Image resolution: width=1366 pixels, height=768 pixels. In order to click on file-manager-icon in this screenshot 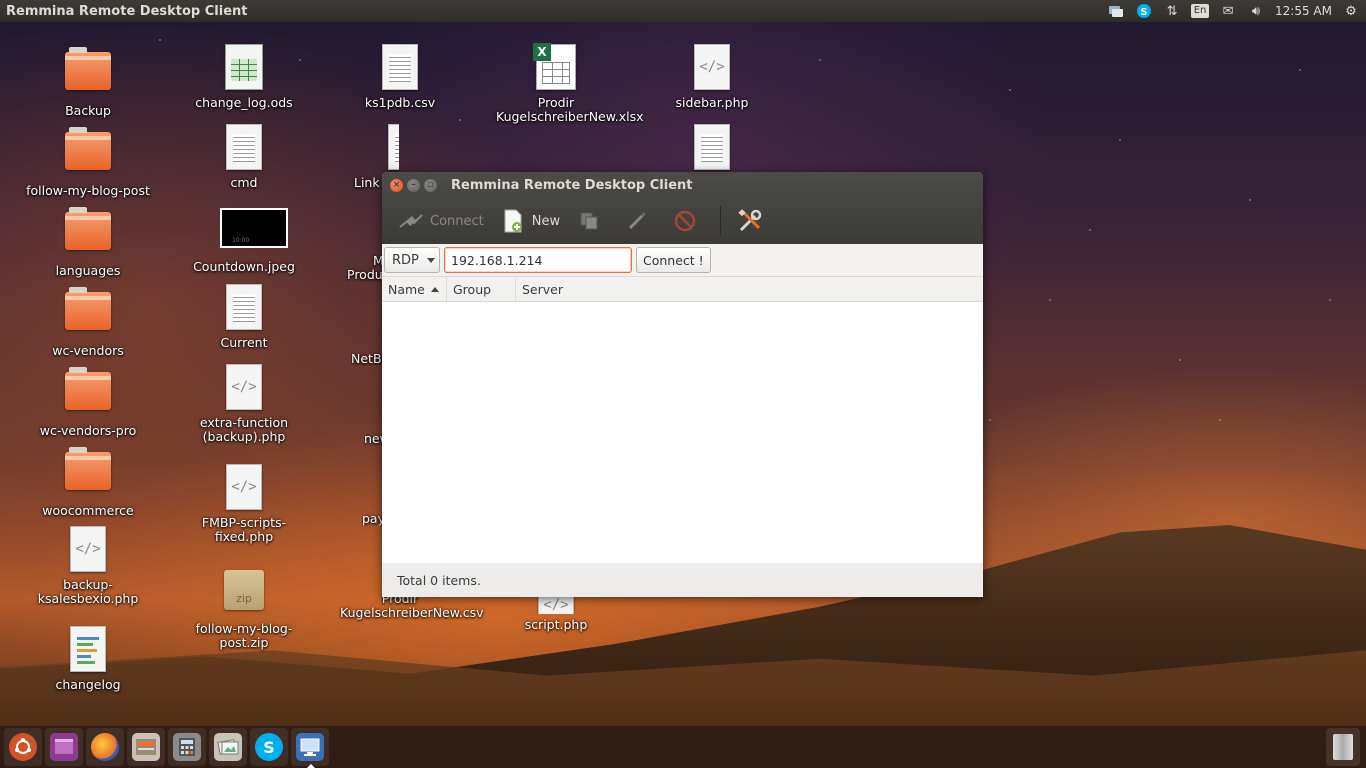, I will do `click(146, 747)`.